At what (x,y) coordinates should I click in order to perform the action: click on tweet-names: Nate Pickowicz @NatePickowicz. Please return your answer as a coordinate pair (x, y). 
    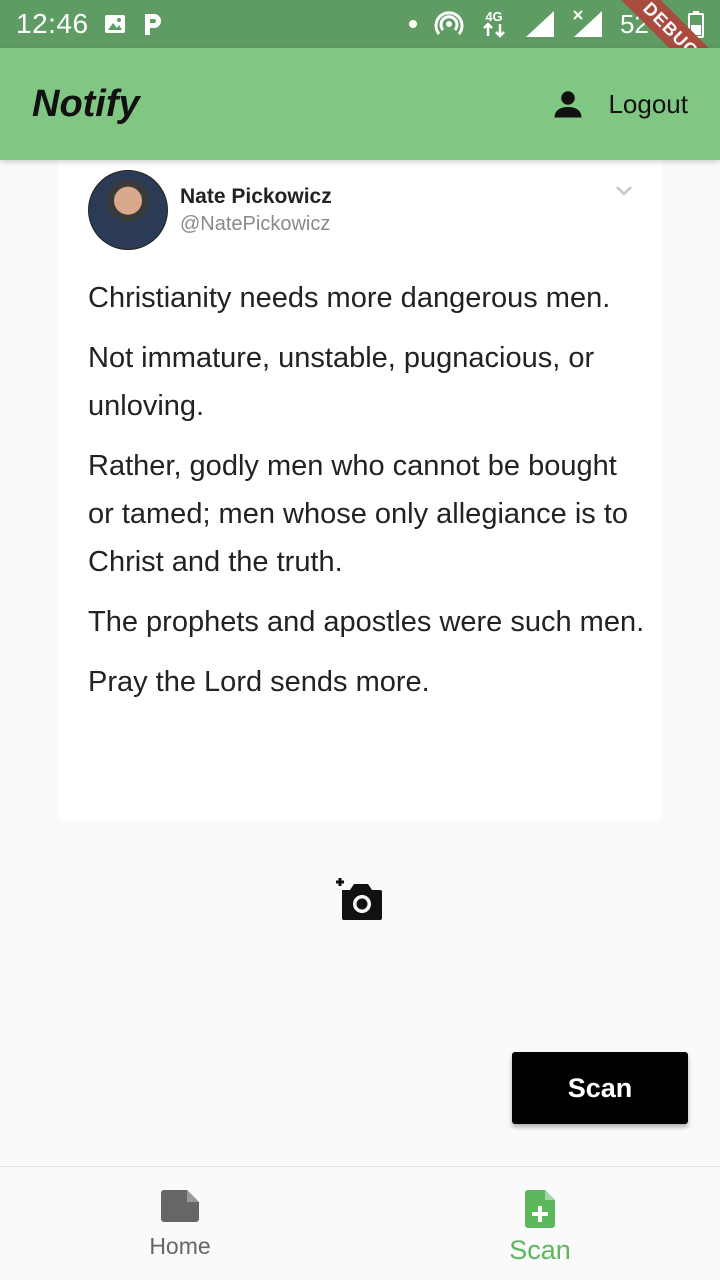
    Looking at the image, I should click on (256, 210).